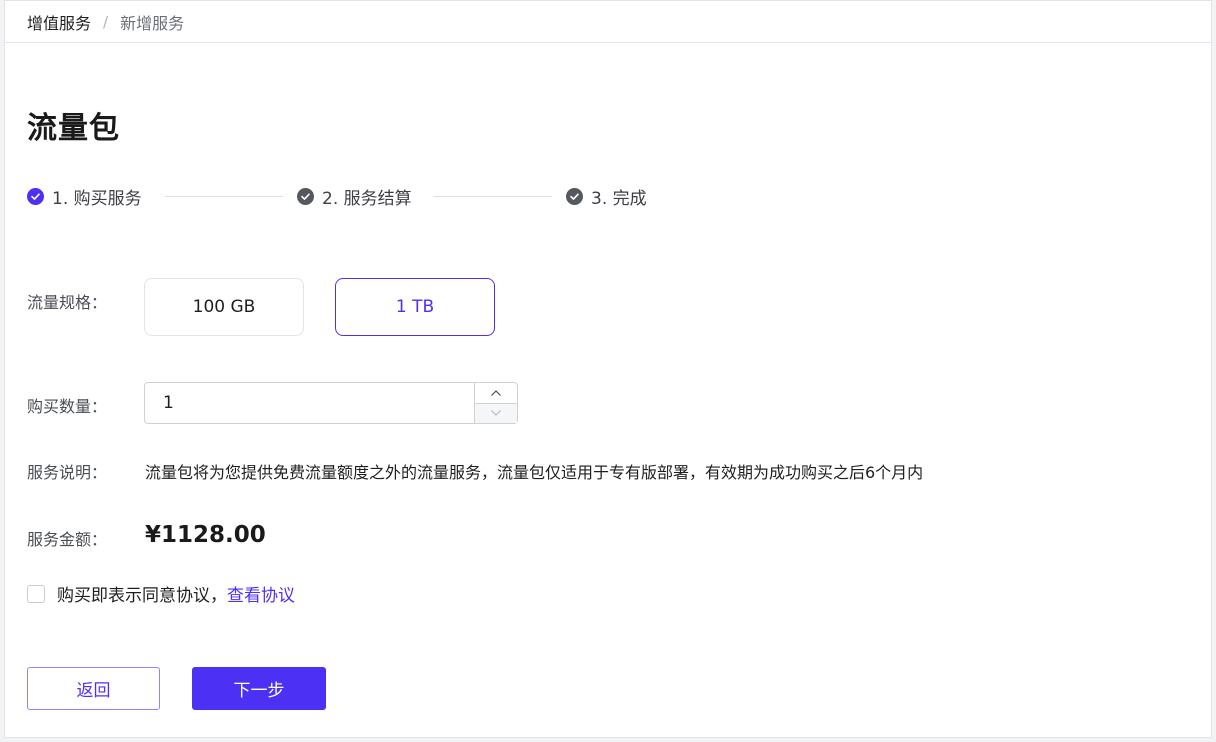  Describe the element at coordinates (261, 593) in the screenshot. I see `view-agreement-link: 查看协议` at that location.